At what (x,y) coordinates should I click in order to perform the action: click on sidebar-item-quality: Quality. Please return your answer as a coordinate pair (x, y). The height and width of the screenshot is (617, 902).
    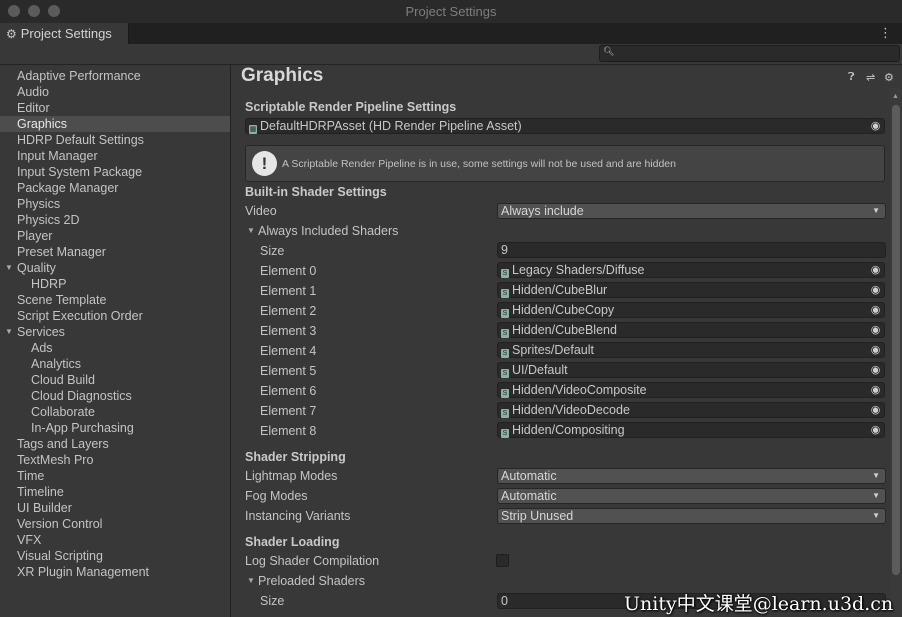
    Looking at the image, I should click on (36, 268).